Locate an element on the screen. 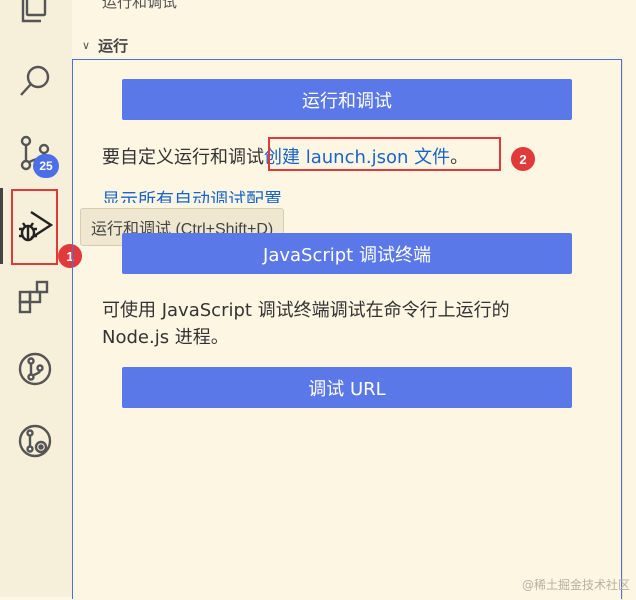  divider is located at coordinates (622, 330).